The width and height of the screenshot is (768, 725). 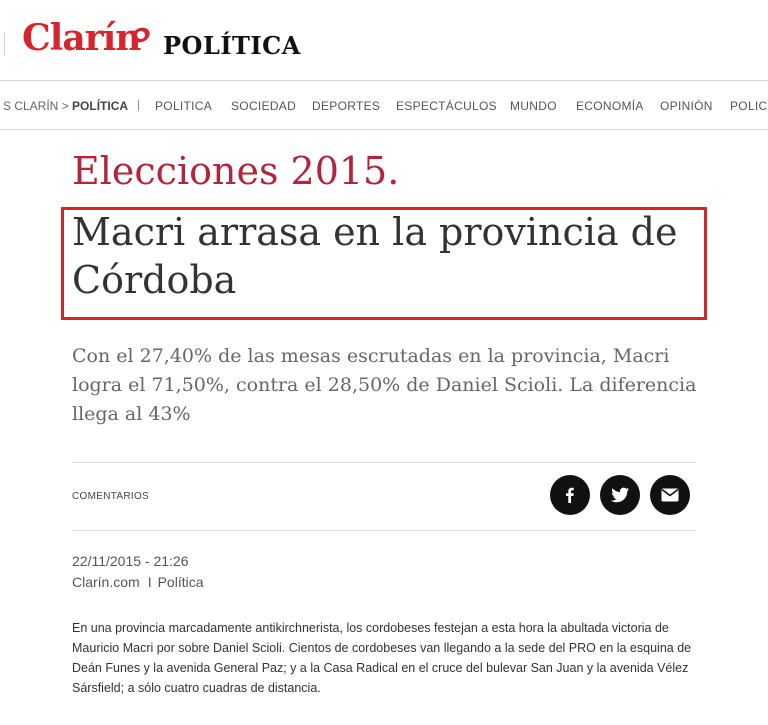 I want to click on clarin-logo: Clarín, so click(x=81, y=38).